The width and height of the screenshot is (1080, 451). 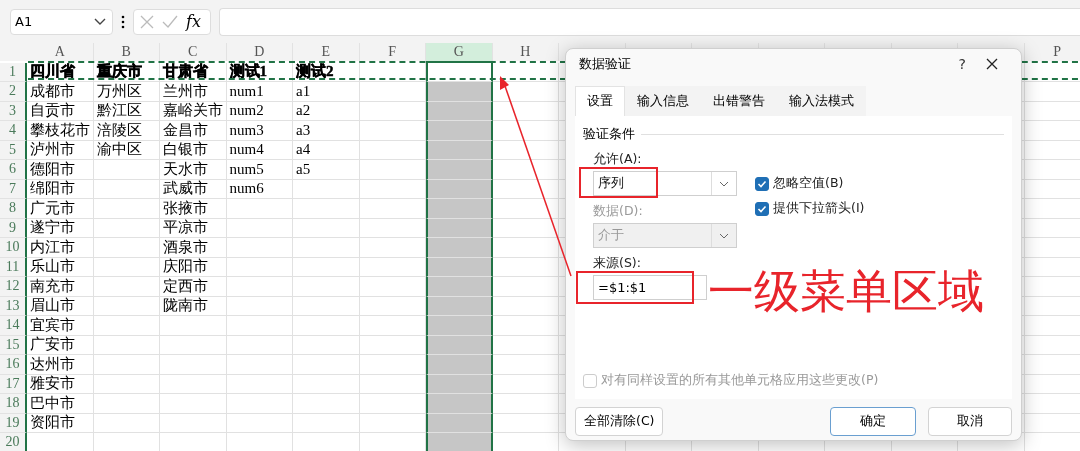 I want to click on dialog-button: 确定, so click(x=873, y=421).